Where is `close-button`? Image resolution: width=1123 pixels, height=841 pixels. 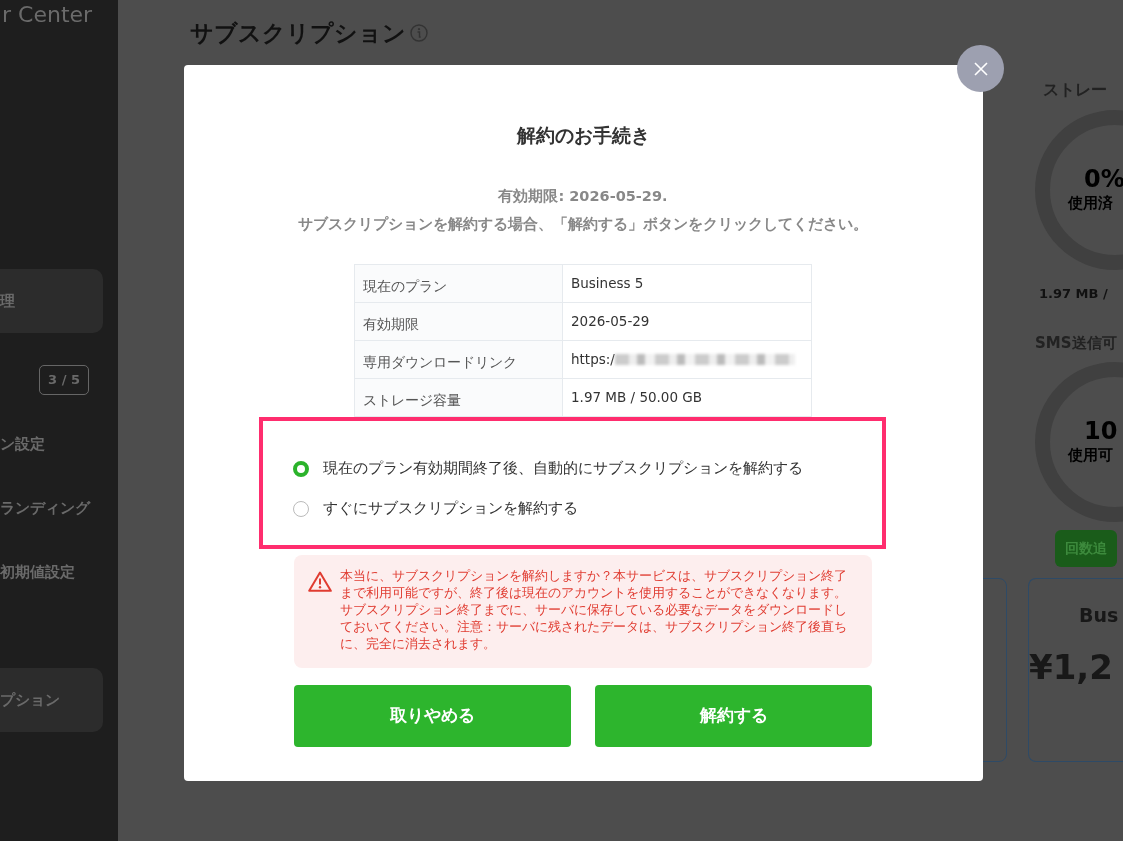 close-button is located at coordinates (980, 68).